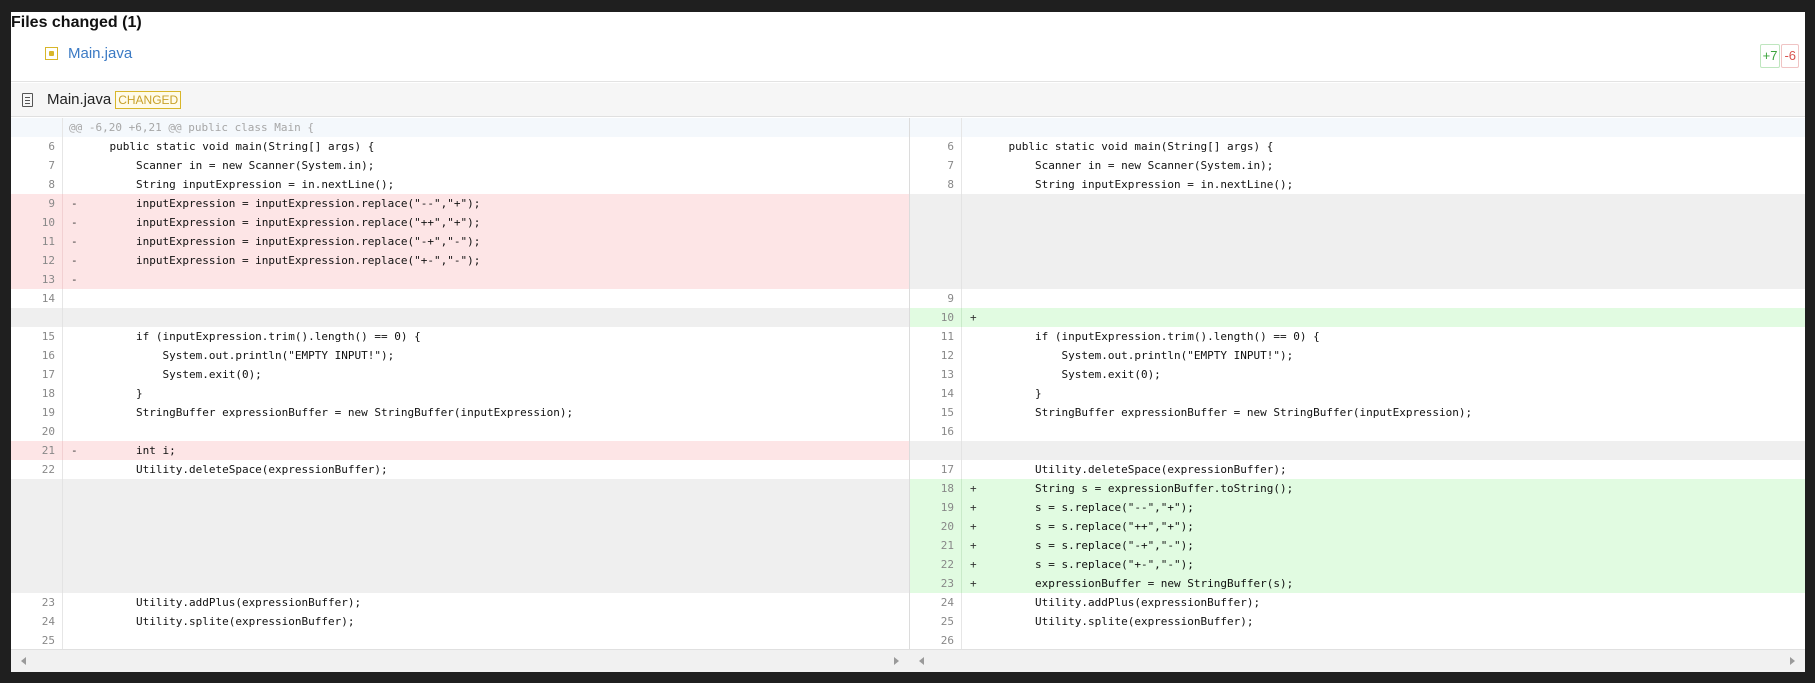 The image size is (1815, 683). Describe the element at coordinates (37, 355) in the screenshot. I see `line-number: 16` at that location.